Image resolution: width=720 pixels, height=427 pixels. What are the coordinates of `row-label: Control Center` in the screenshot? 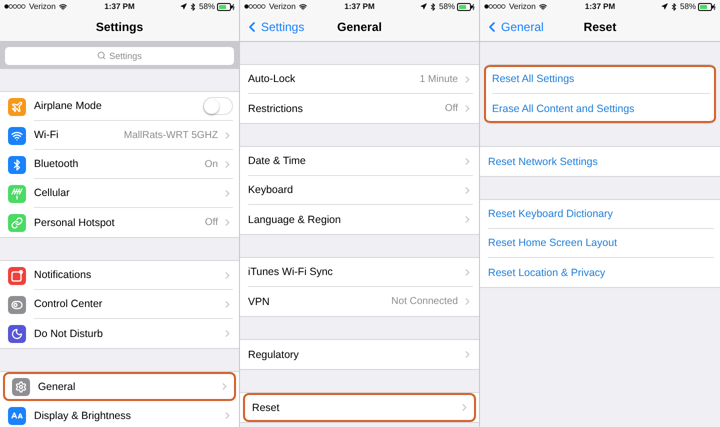 It's located at (69, 304).